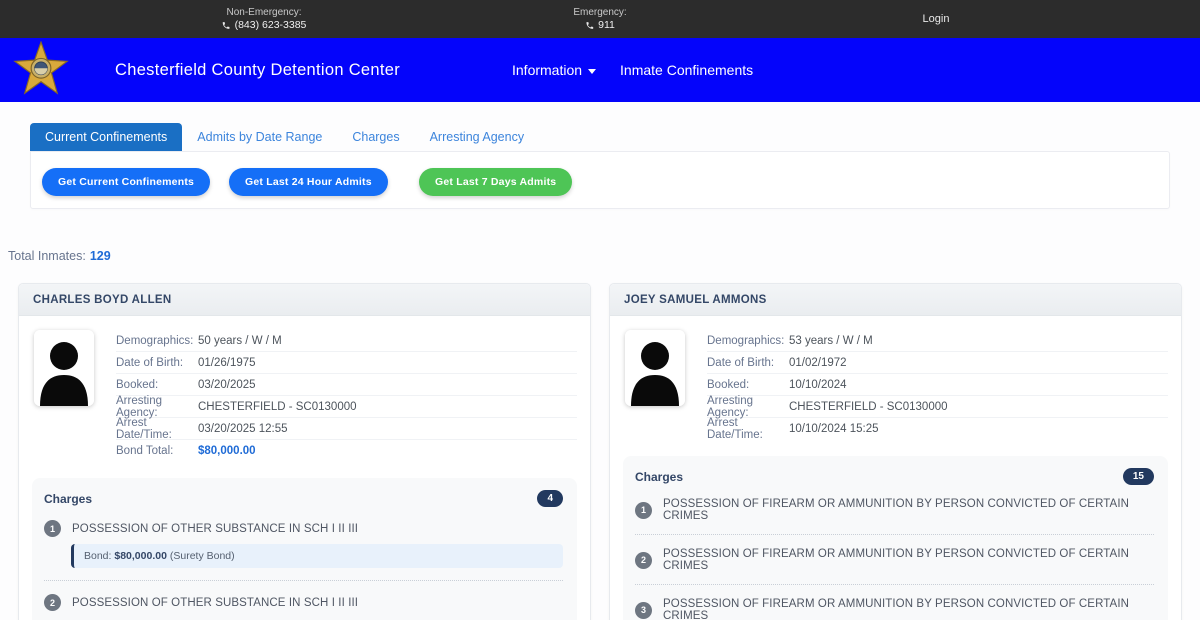  What do you see at coordinates (271, 25) in the screenshot?
I see `non-emergency-phone: (843) 623-3385` at bounding box center [271, 25].